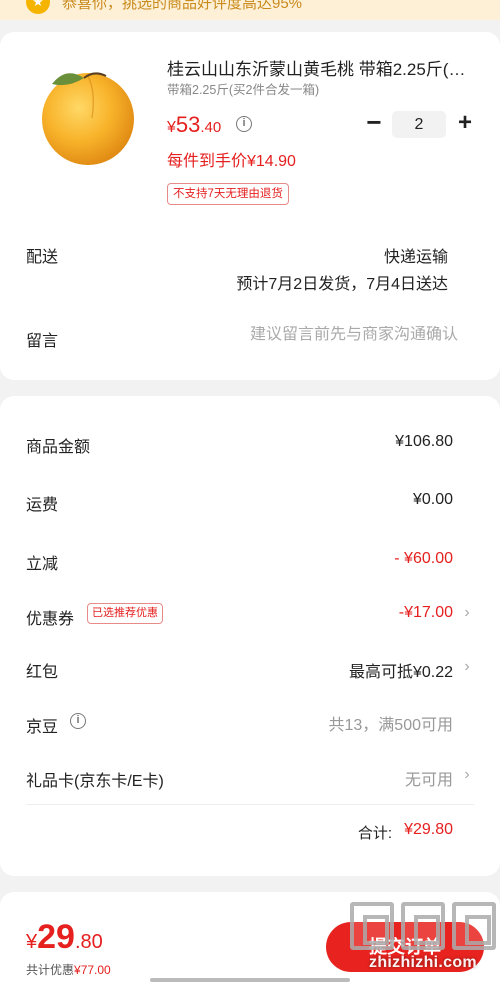 The height and width of the screenshot is (983, 500). Describe the element at coordinates (50, 970) in the screenshot. I see `savings-label: 共计优惠` at that location.